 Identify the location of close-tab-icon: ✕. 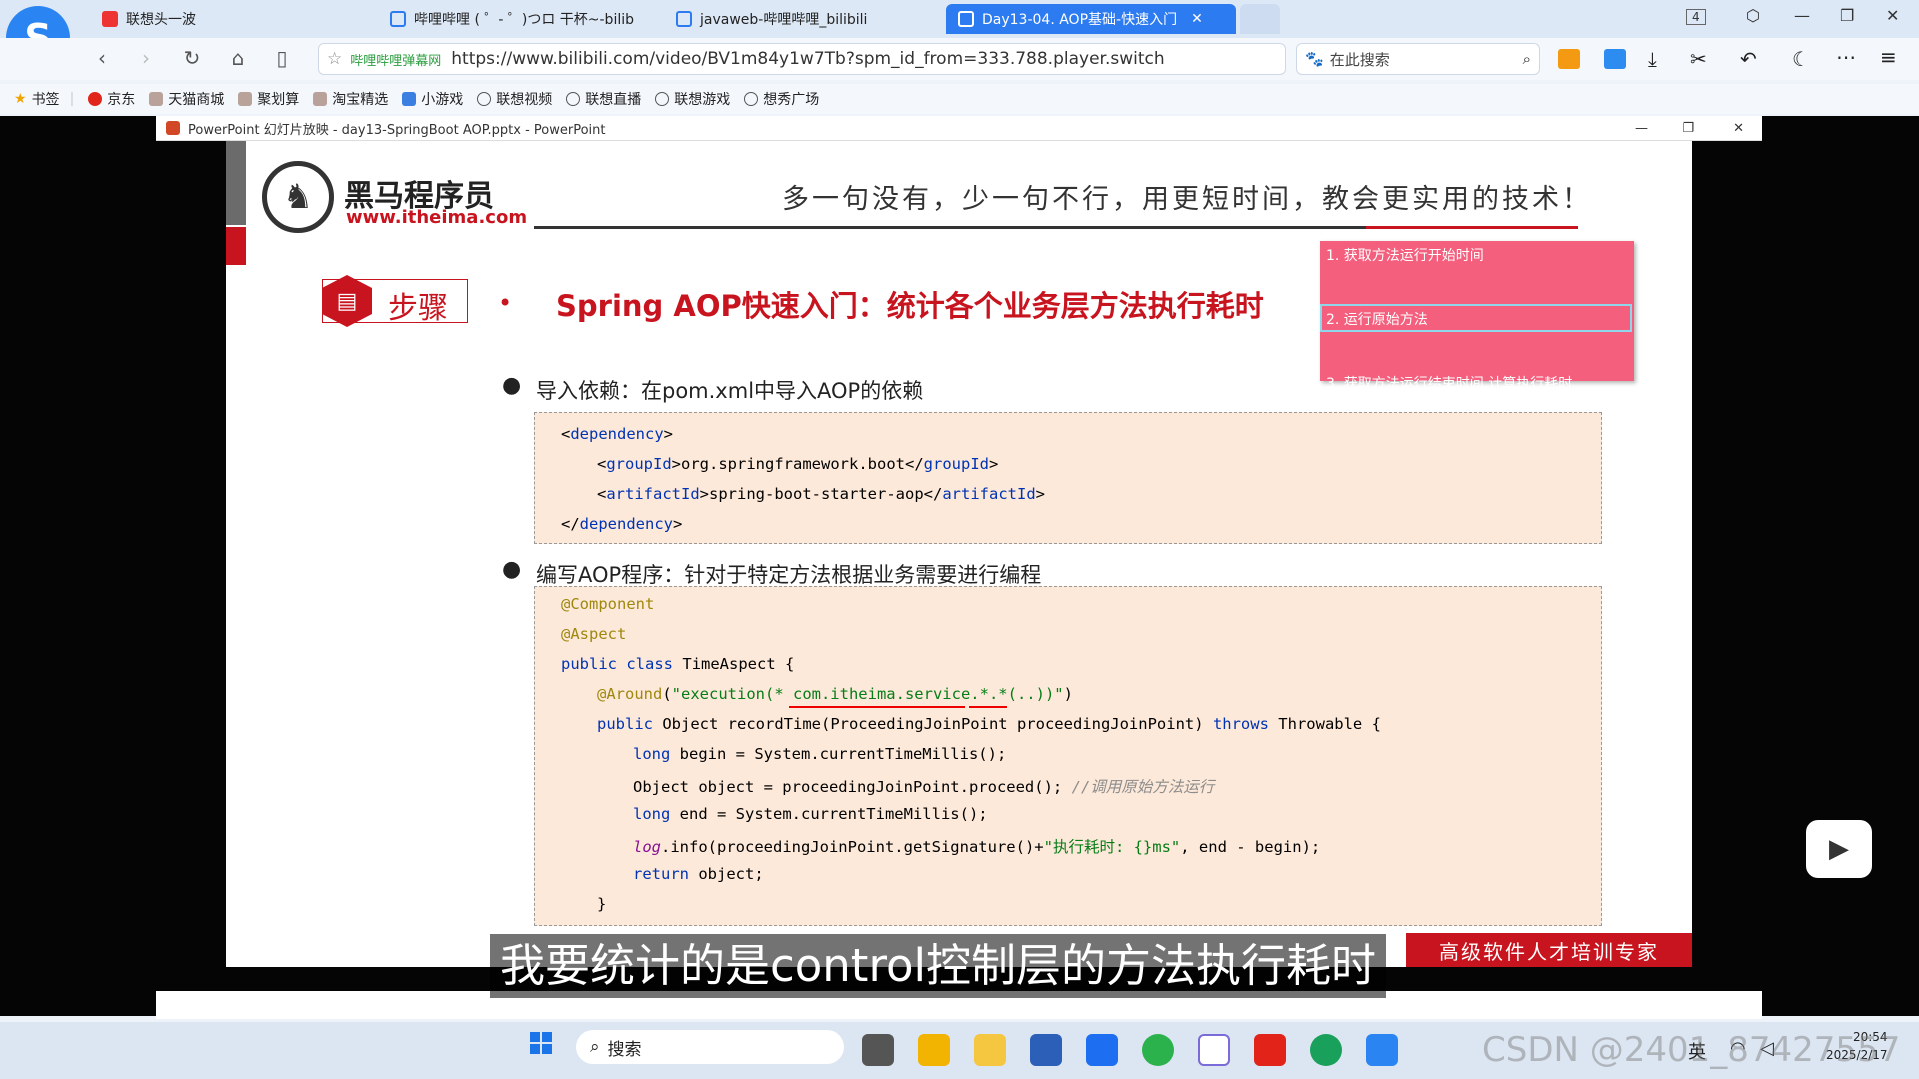
(1197, 19).